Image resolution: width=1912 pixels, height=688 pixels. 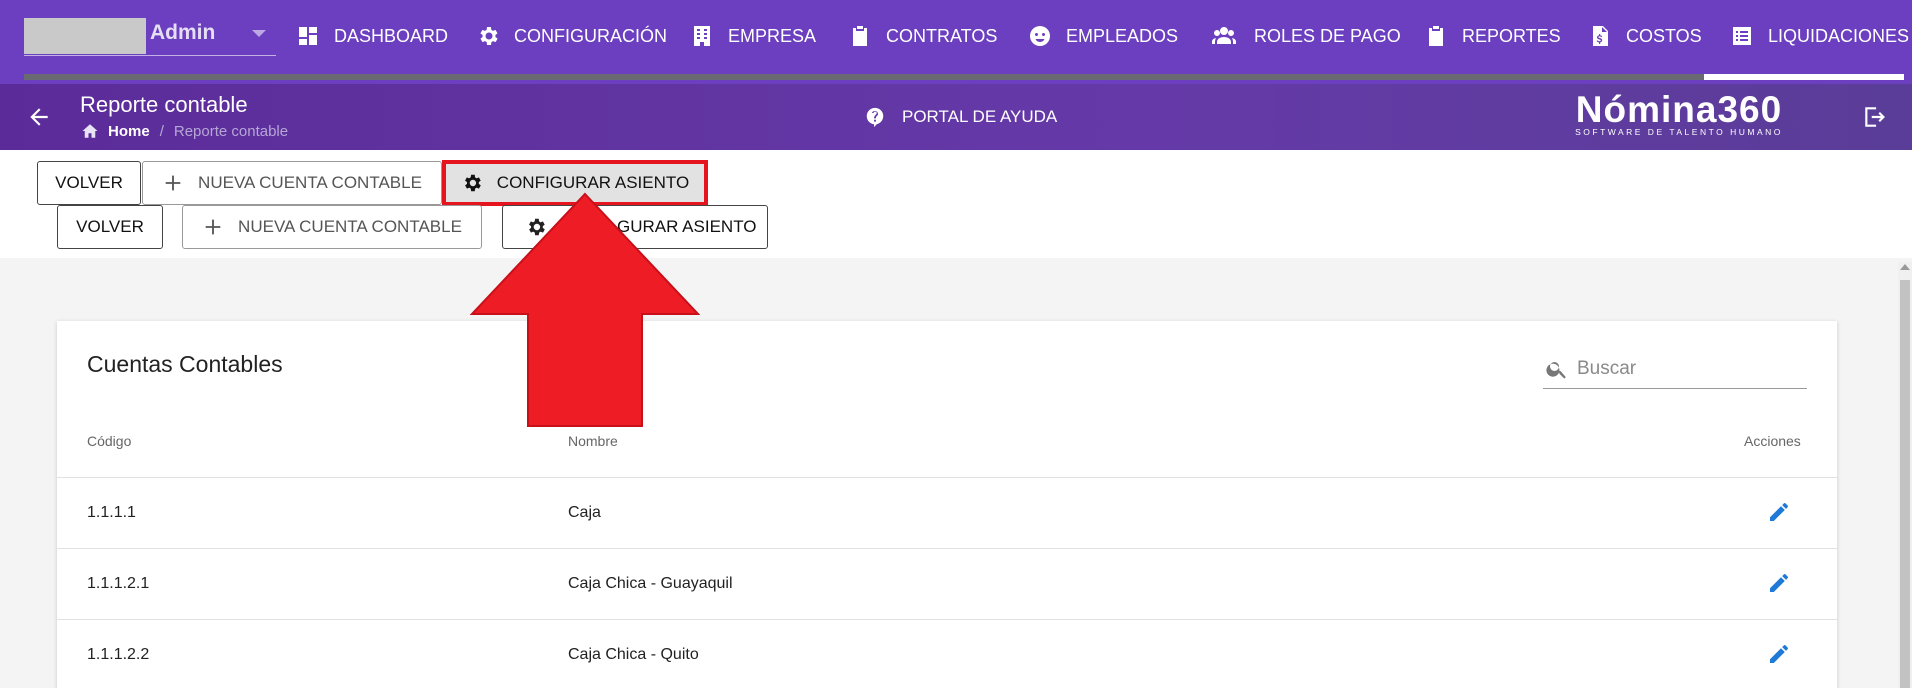 I want to click on breadcrumb-current: Reporte contable, so click(x=231, y=131).